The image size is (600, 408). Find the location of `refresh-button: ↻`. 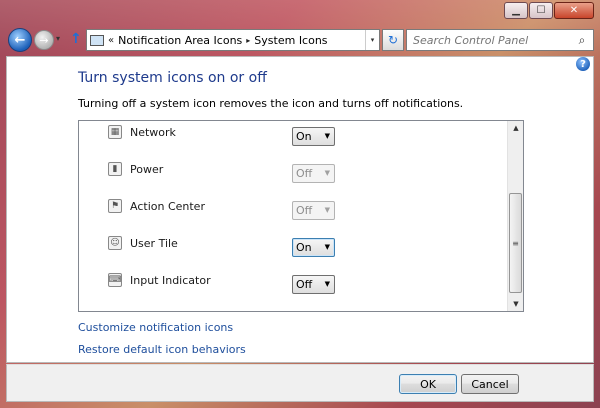

refresh-button: ↻ is located at coordinates (393, 40).